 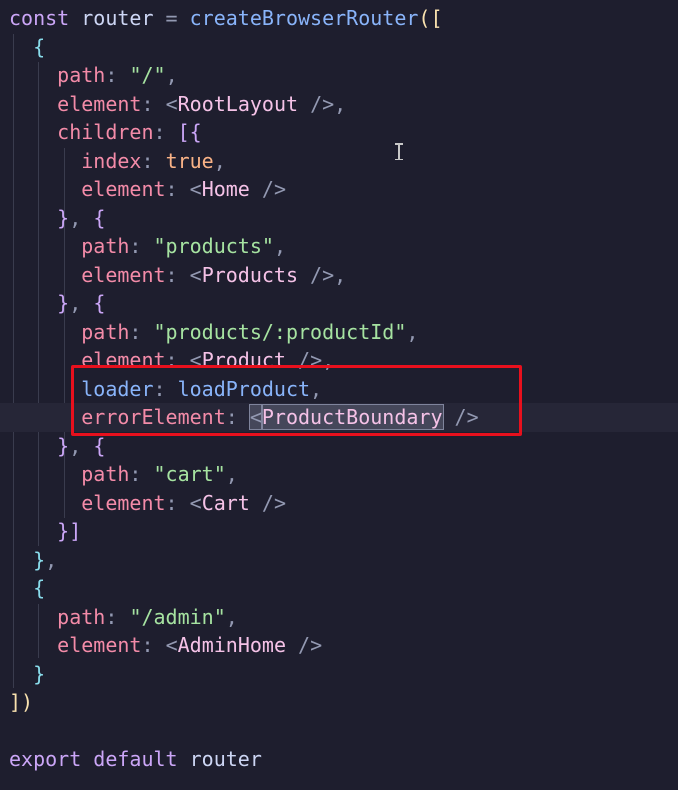 What do you see at coordinates (231, 645) in the screenshot?
I see `jsx-component-name: AdminHome` at bounding box center [231, 645].